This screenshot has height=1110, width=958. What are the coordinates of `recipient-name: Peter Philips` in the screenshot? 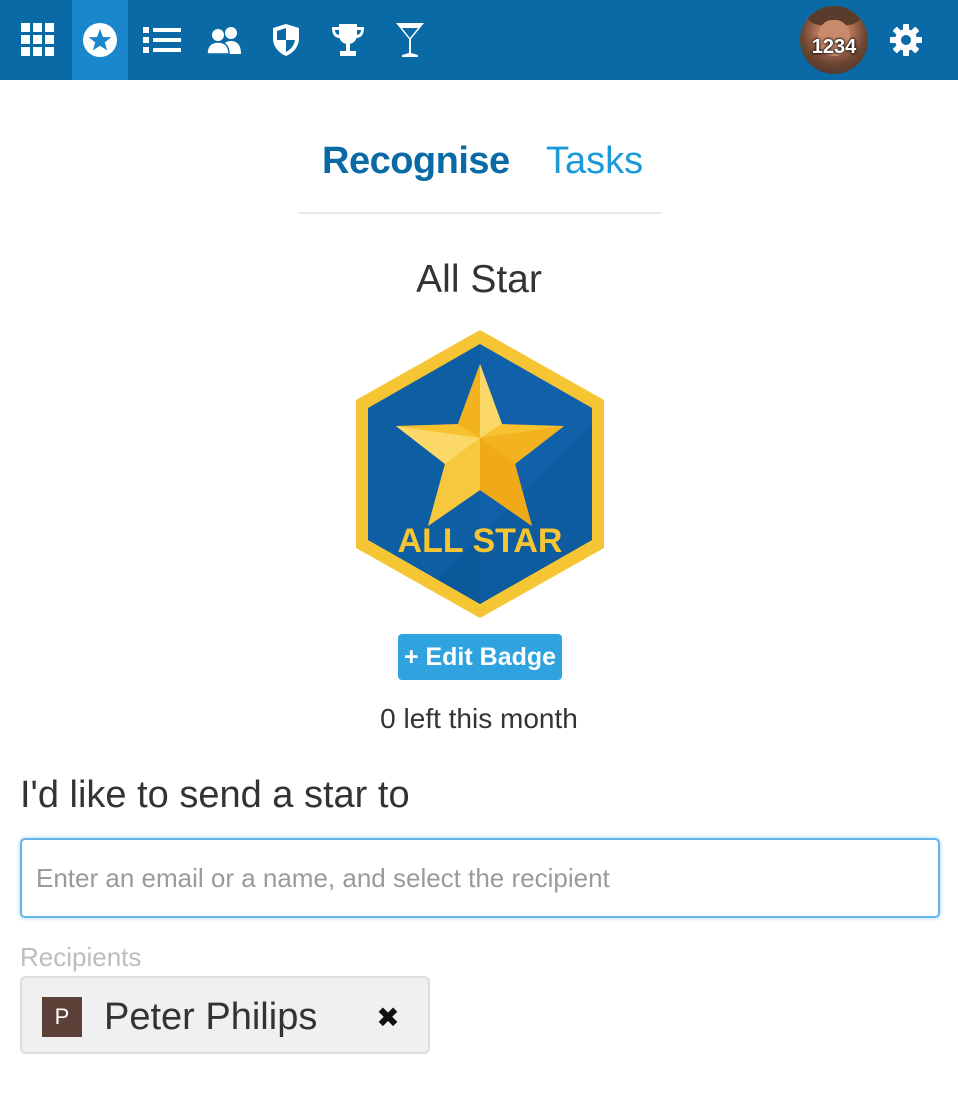 It's located at (211, 1017).